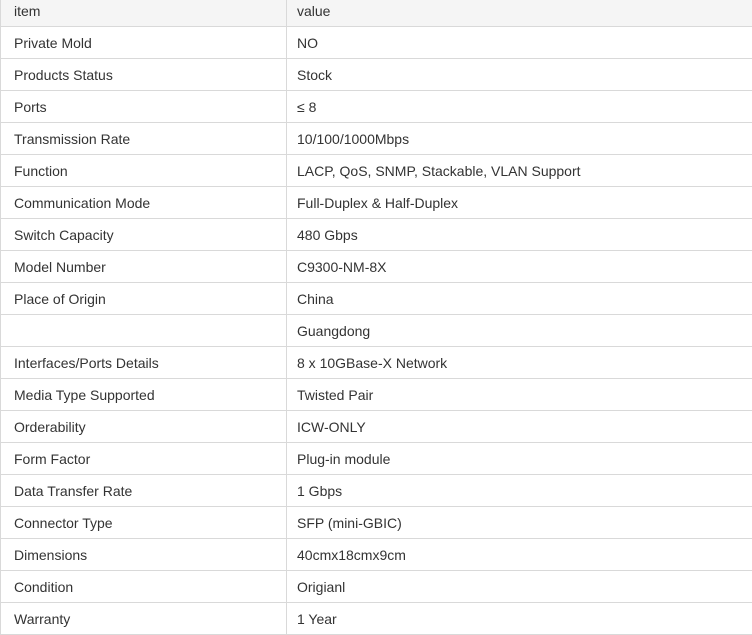 This screenshot has width=752, height=635. I want to click on table-row: Switch Capacity 480 Gbps, so click(376, 234).